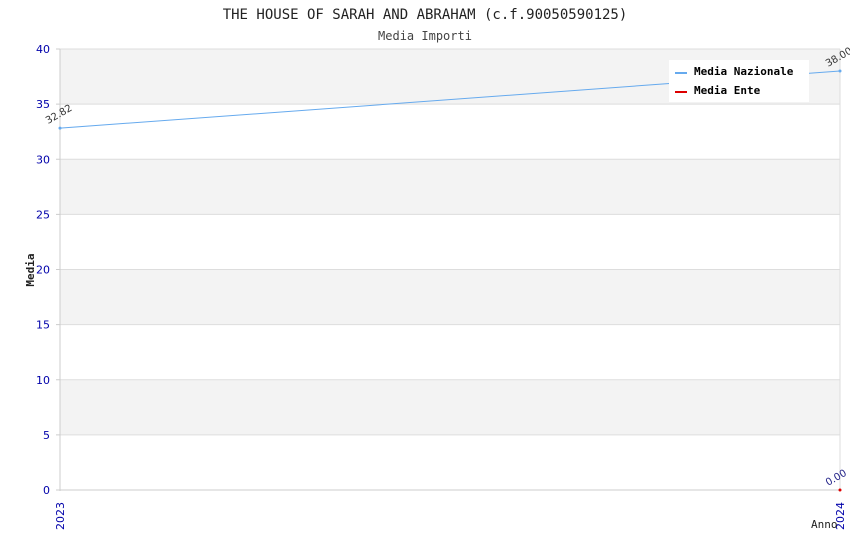  Describe the element at coordinates (744, 71) in the screenshot. I see `legend-label-media-nazionale: Media Nazionale` at that location.